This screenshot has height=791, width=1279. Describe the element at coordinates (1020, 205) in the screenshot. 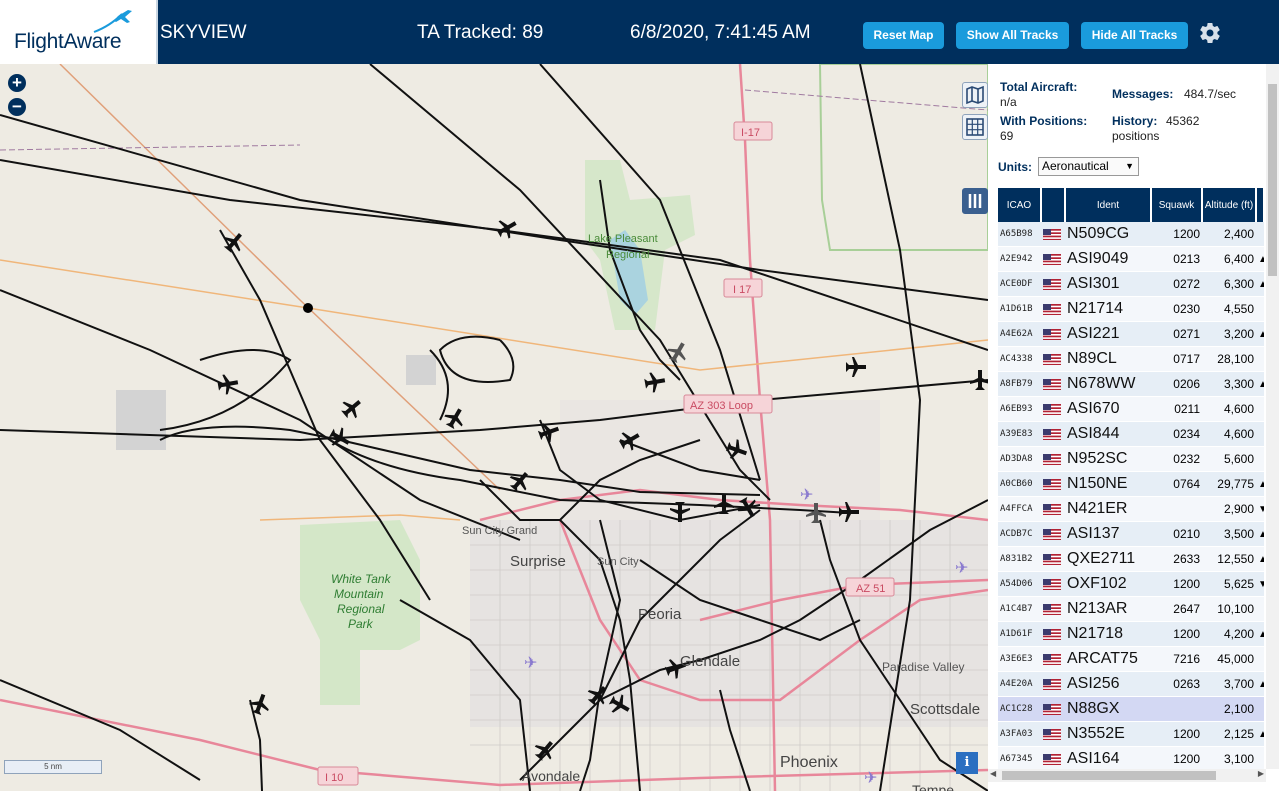

I see `col-header-icao: ICAO` at that location.